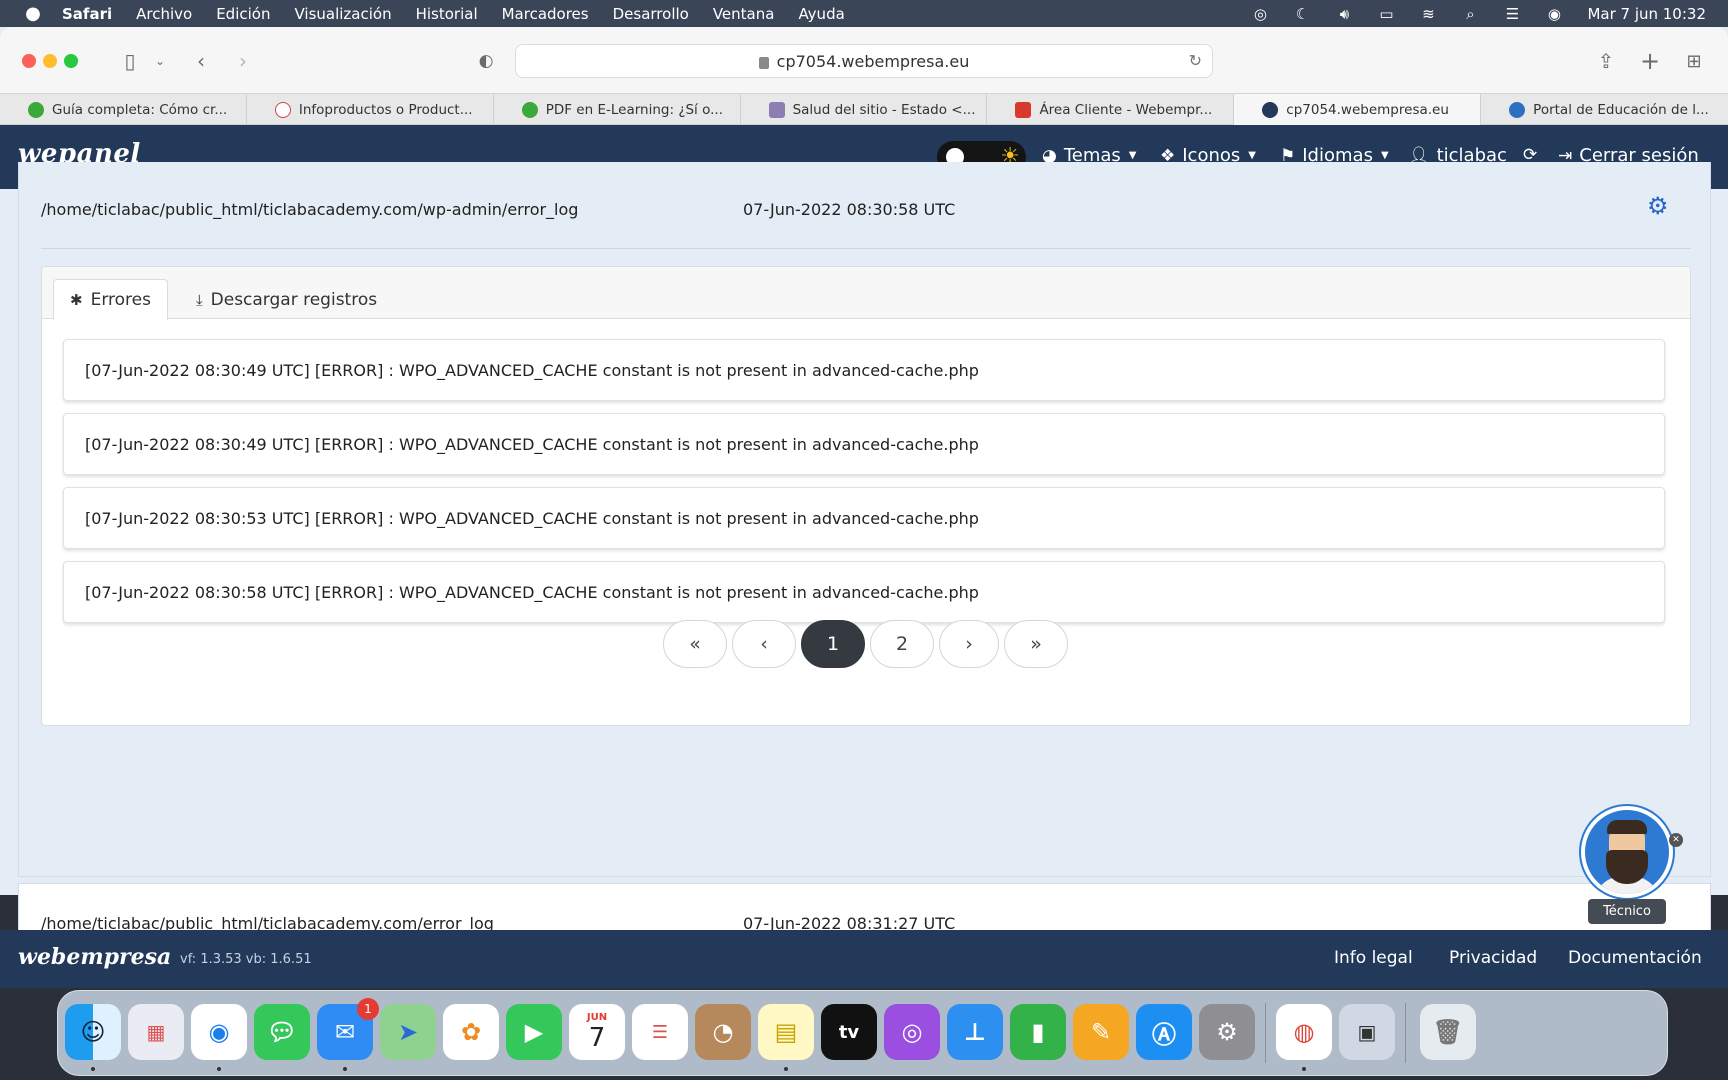 The width and height of the screenshot is (1728, 1080). What do you see at coordinates (1493, 958) in the screenshot?
I see `footer-link-privacy: Privacidad` at bounding box center [1493, 958].